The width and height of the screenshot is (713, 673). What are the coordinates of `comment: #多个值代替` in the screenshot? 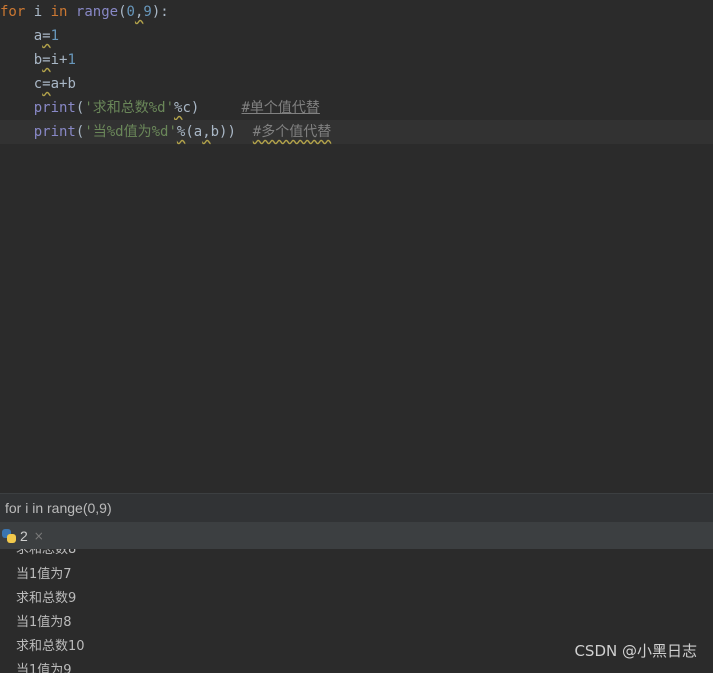 It's located at (292, 132).